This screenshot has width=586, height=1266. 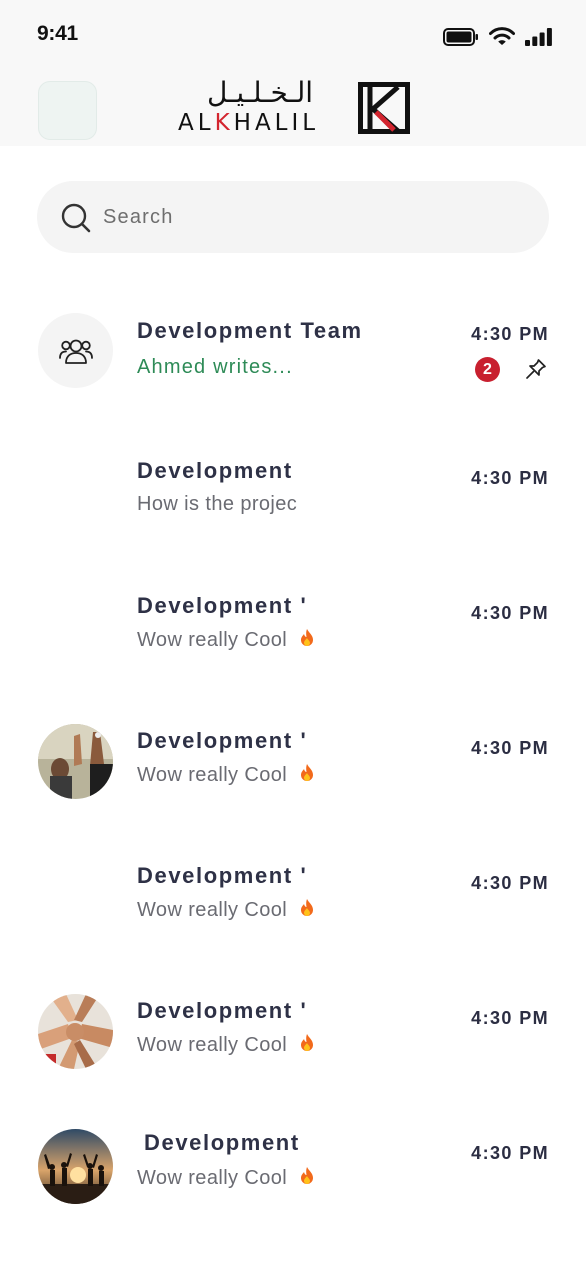 What do you see at coordinates (487, 369) in the screenshot?
I see `unread-count-badge: 2` at bounding box center [487, 369].